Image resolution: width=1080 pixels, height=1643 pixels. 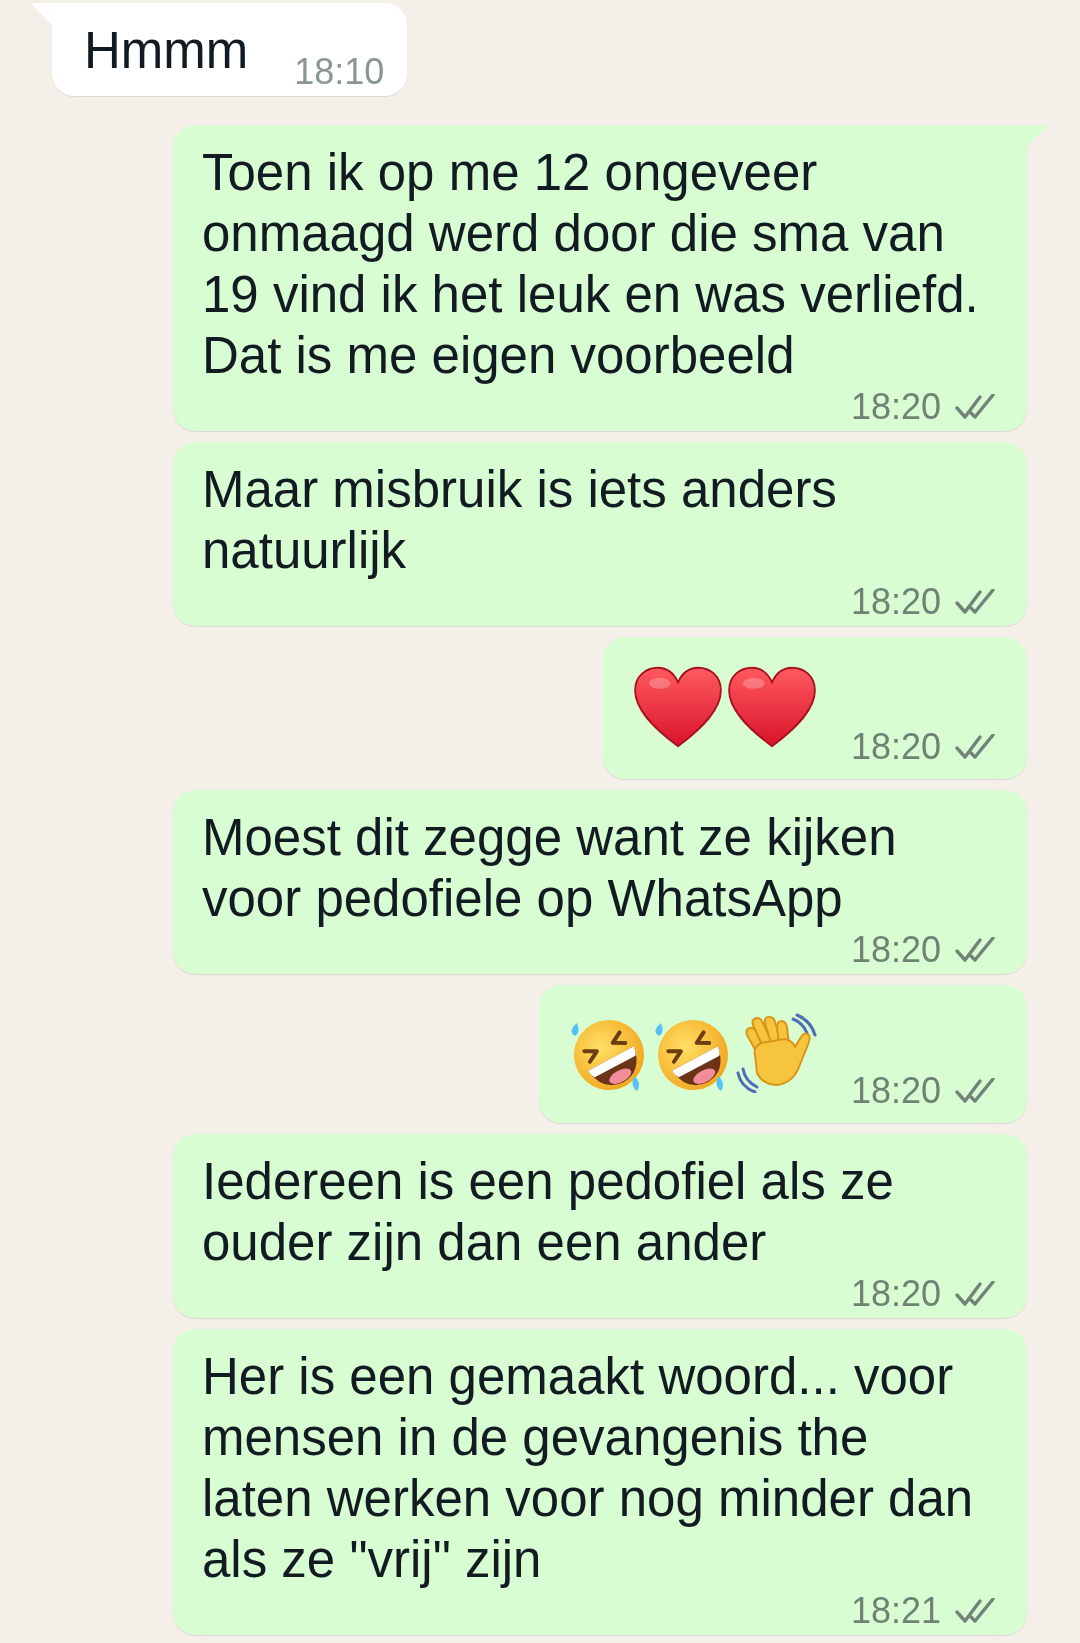 What do you see at coordinates (550, 868) in the screenshot?
I see `message-text: Moest dit zegge want ze kijken voor pedofiele op WhatsApp` at bounding box center [550, 868].